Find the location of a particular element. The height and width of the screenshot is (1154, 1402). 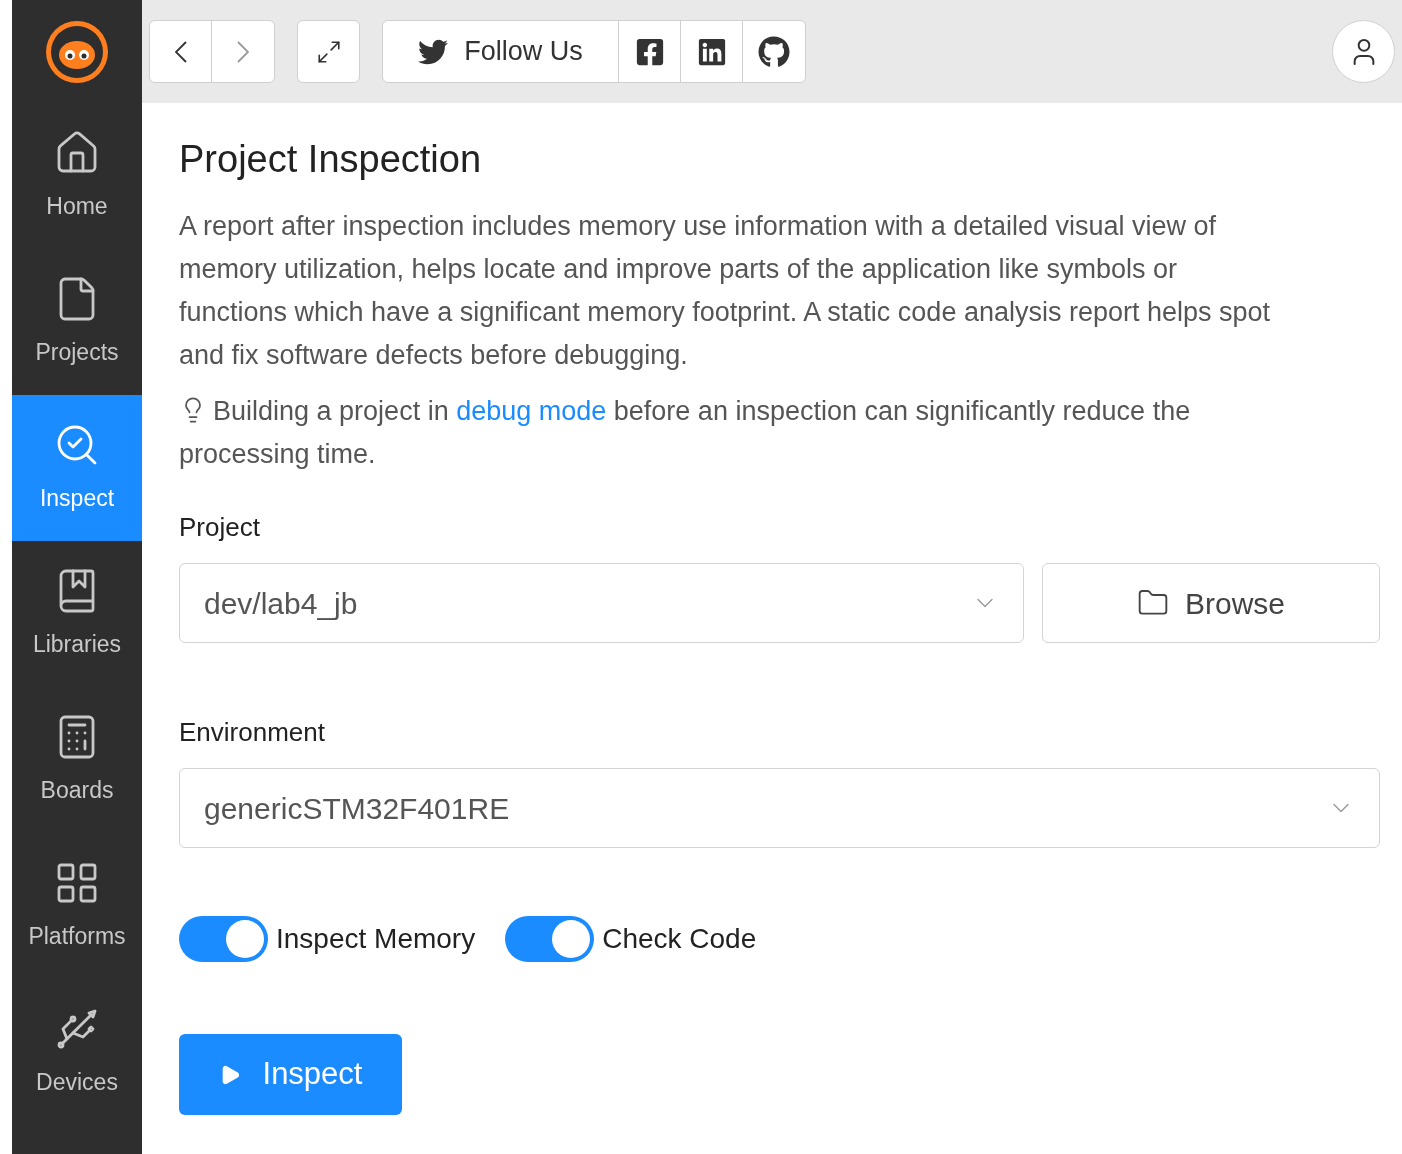

sidebar-item: Boards is located at coordinates (77, 760).